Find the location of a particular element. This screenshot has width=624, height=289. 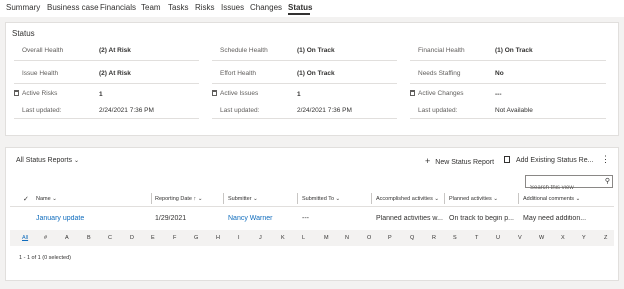

tab-status: Status is located at coordinates (300, 7).